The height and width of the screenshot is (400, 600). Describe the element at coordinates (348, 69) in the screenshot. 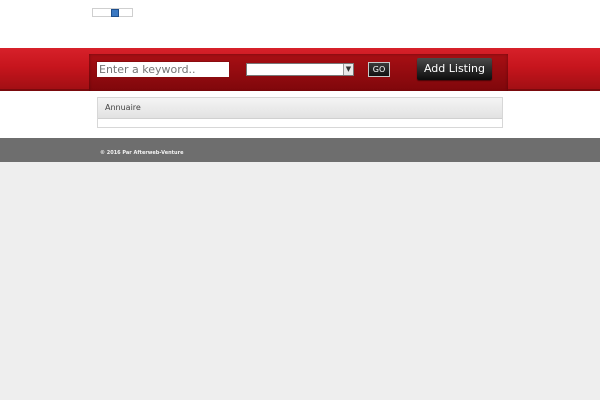

I see `dropdown-arrow-icon: ▼` at that location.